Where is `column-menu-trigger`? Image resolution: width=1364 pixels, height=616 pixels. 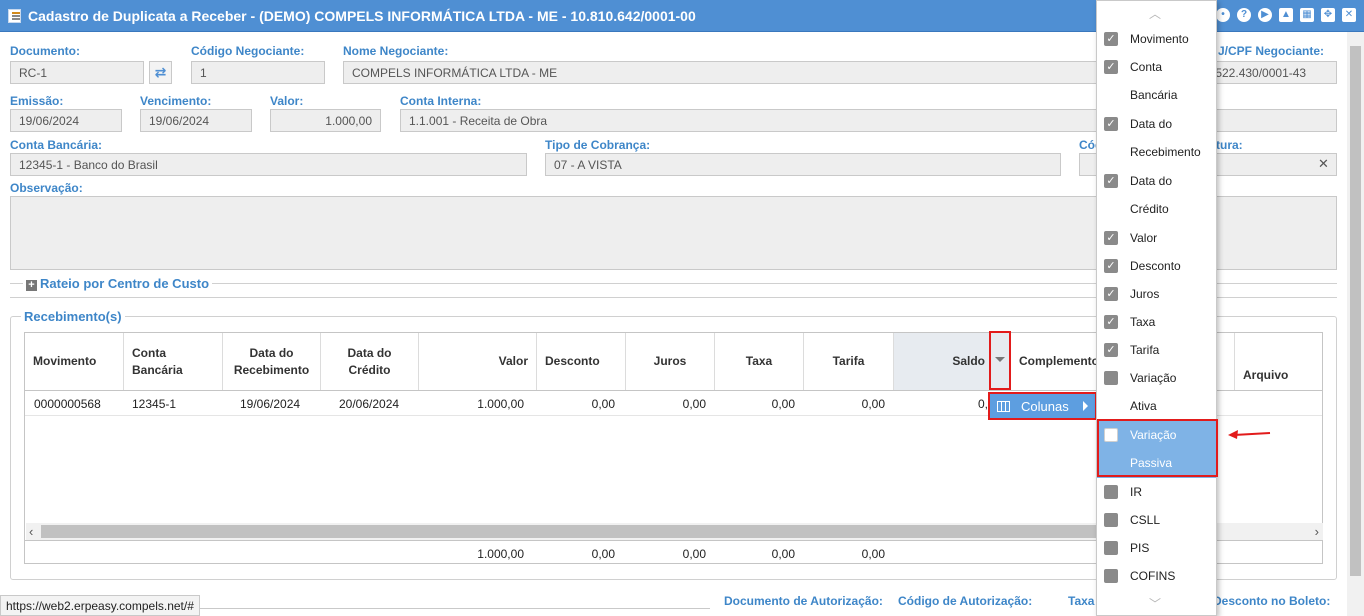 column-menu-trigger is located at coordinates (1000, 360).